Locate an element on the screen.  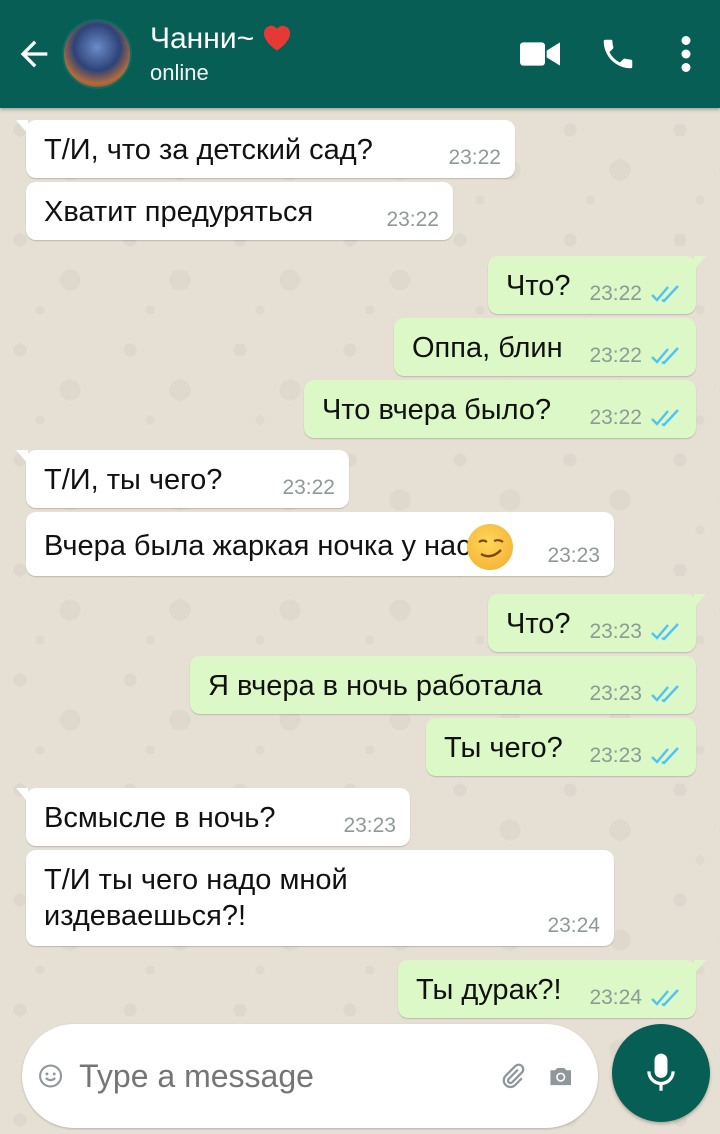
video-camera-icon is located at coordinates (540, 54).